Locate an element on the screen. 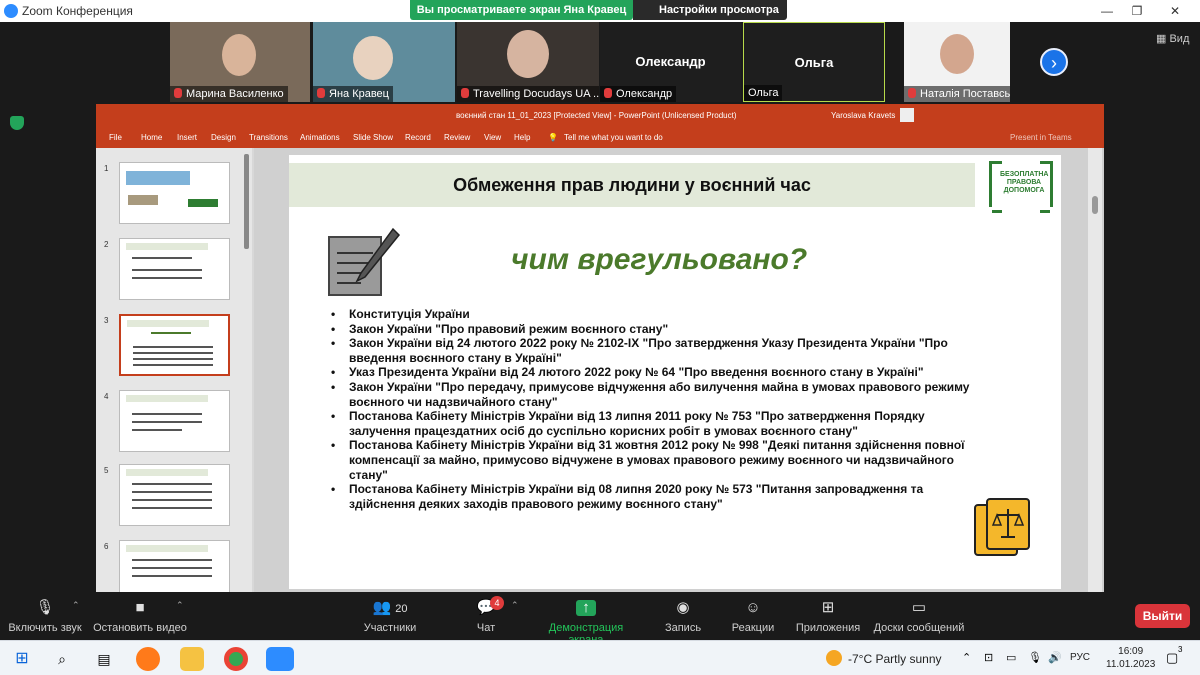 The width and height of the screenshot is (1200, 675). slide-thumbnail-selected is located at coordinates (174, 345).